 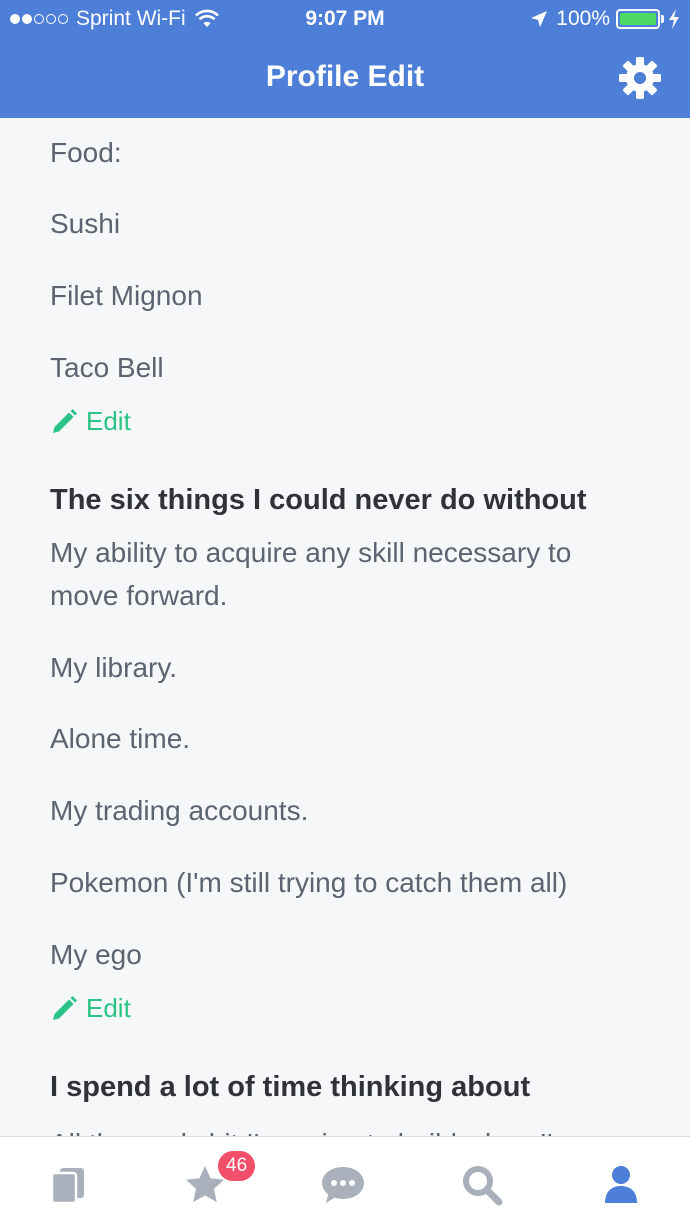 I want to click on six-things-item: My library., so click(x=114, y=667).